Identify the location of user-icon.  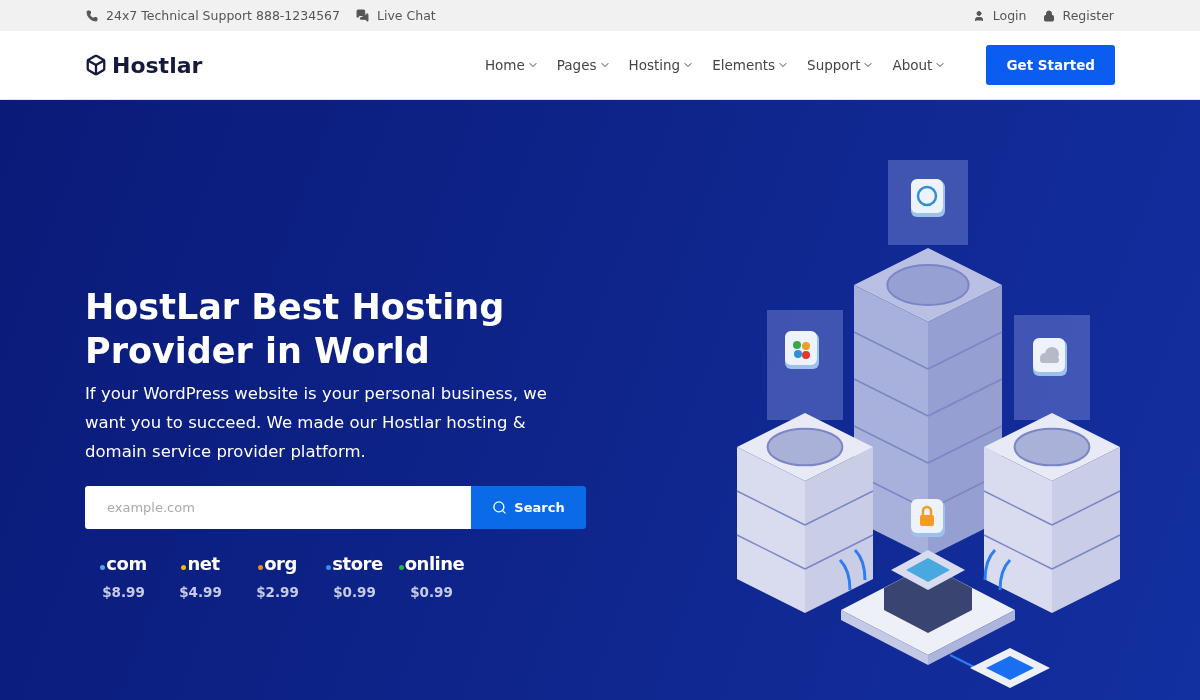
(978, 15).